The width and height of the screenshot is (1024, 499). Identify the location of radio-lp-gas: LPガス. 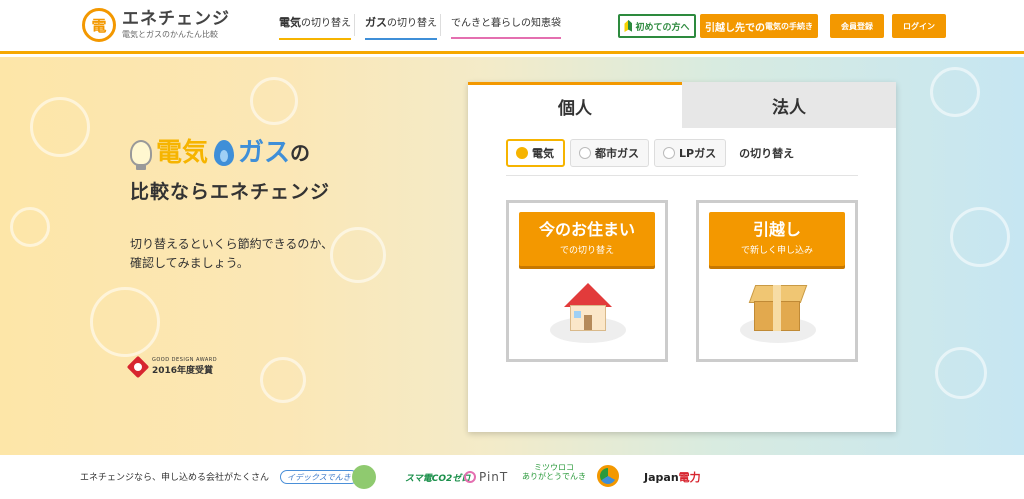
(690, 153).